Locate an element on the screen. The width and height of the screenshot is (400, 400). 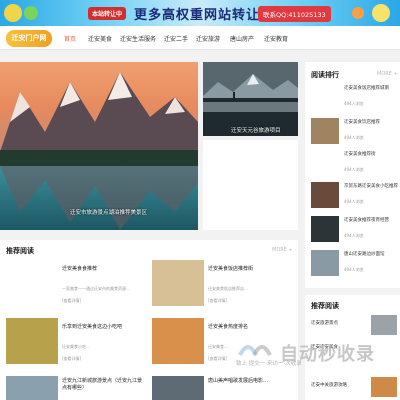
rank-item-title: 迁安美食饮店推荐 is located at coordinates (362, 122).